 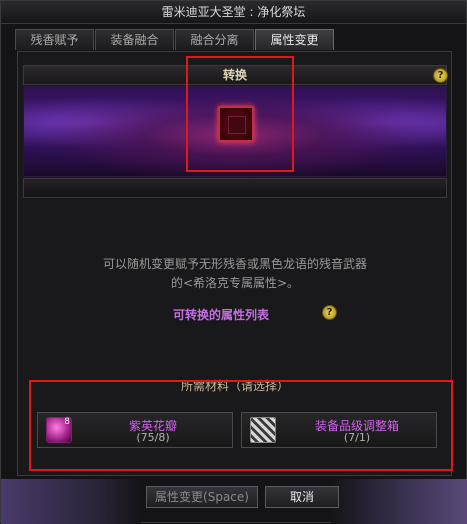 I want to click on item-name-bar, so click(x=235, y=188).